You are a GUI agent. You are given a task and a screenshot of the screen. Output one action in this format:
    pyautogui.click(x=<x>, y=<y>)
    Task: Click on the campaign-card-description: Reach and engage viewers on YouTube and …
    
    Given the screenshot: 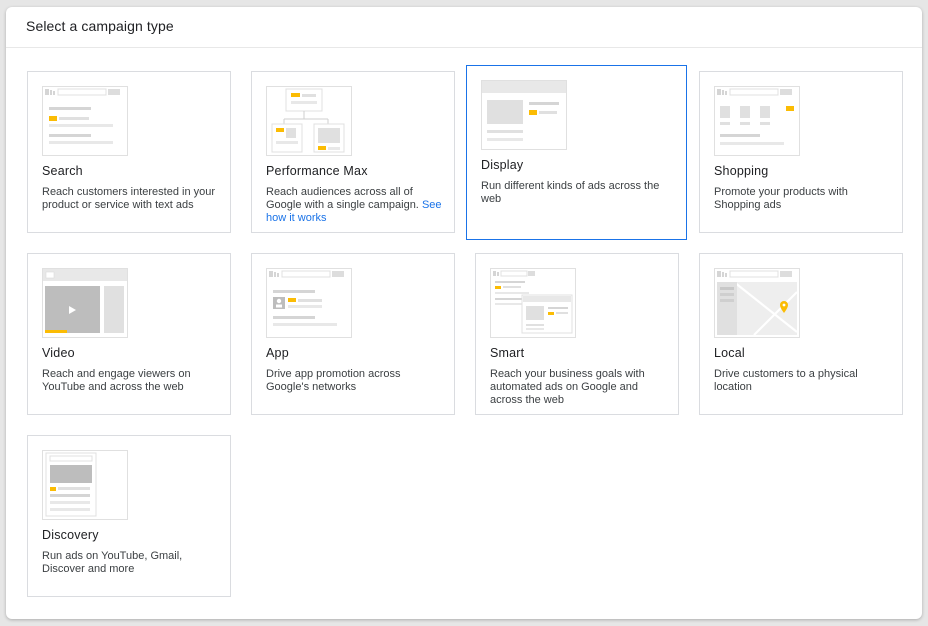 What is the action you would take?
    pyautogui.click(x=116, y=380)
    